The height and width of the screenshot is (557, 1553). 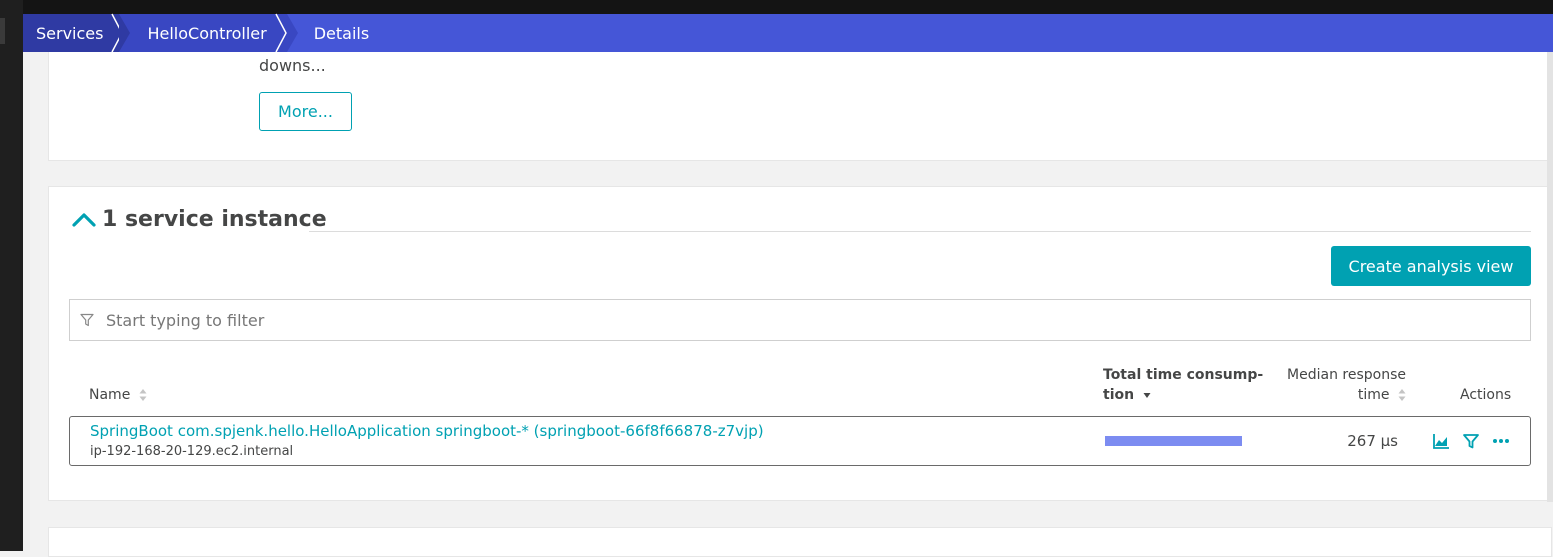 I want to click on column-header-name-label: Name, so click(x=110, y=395).